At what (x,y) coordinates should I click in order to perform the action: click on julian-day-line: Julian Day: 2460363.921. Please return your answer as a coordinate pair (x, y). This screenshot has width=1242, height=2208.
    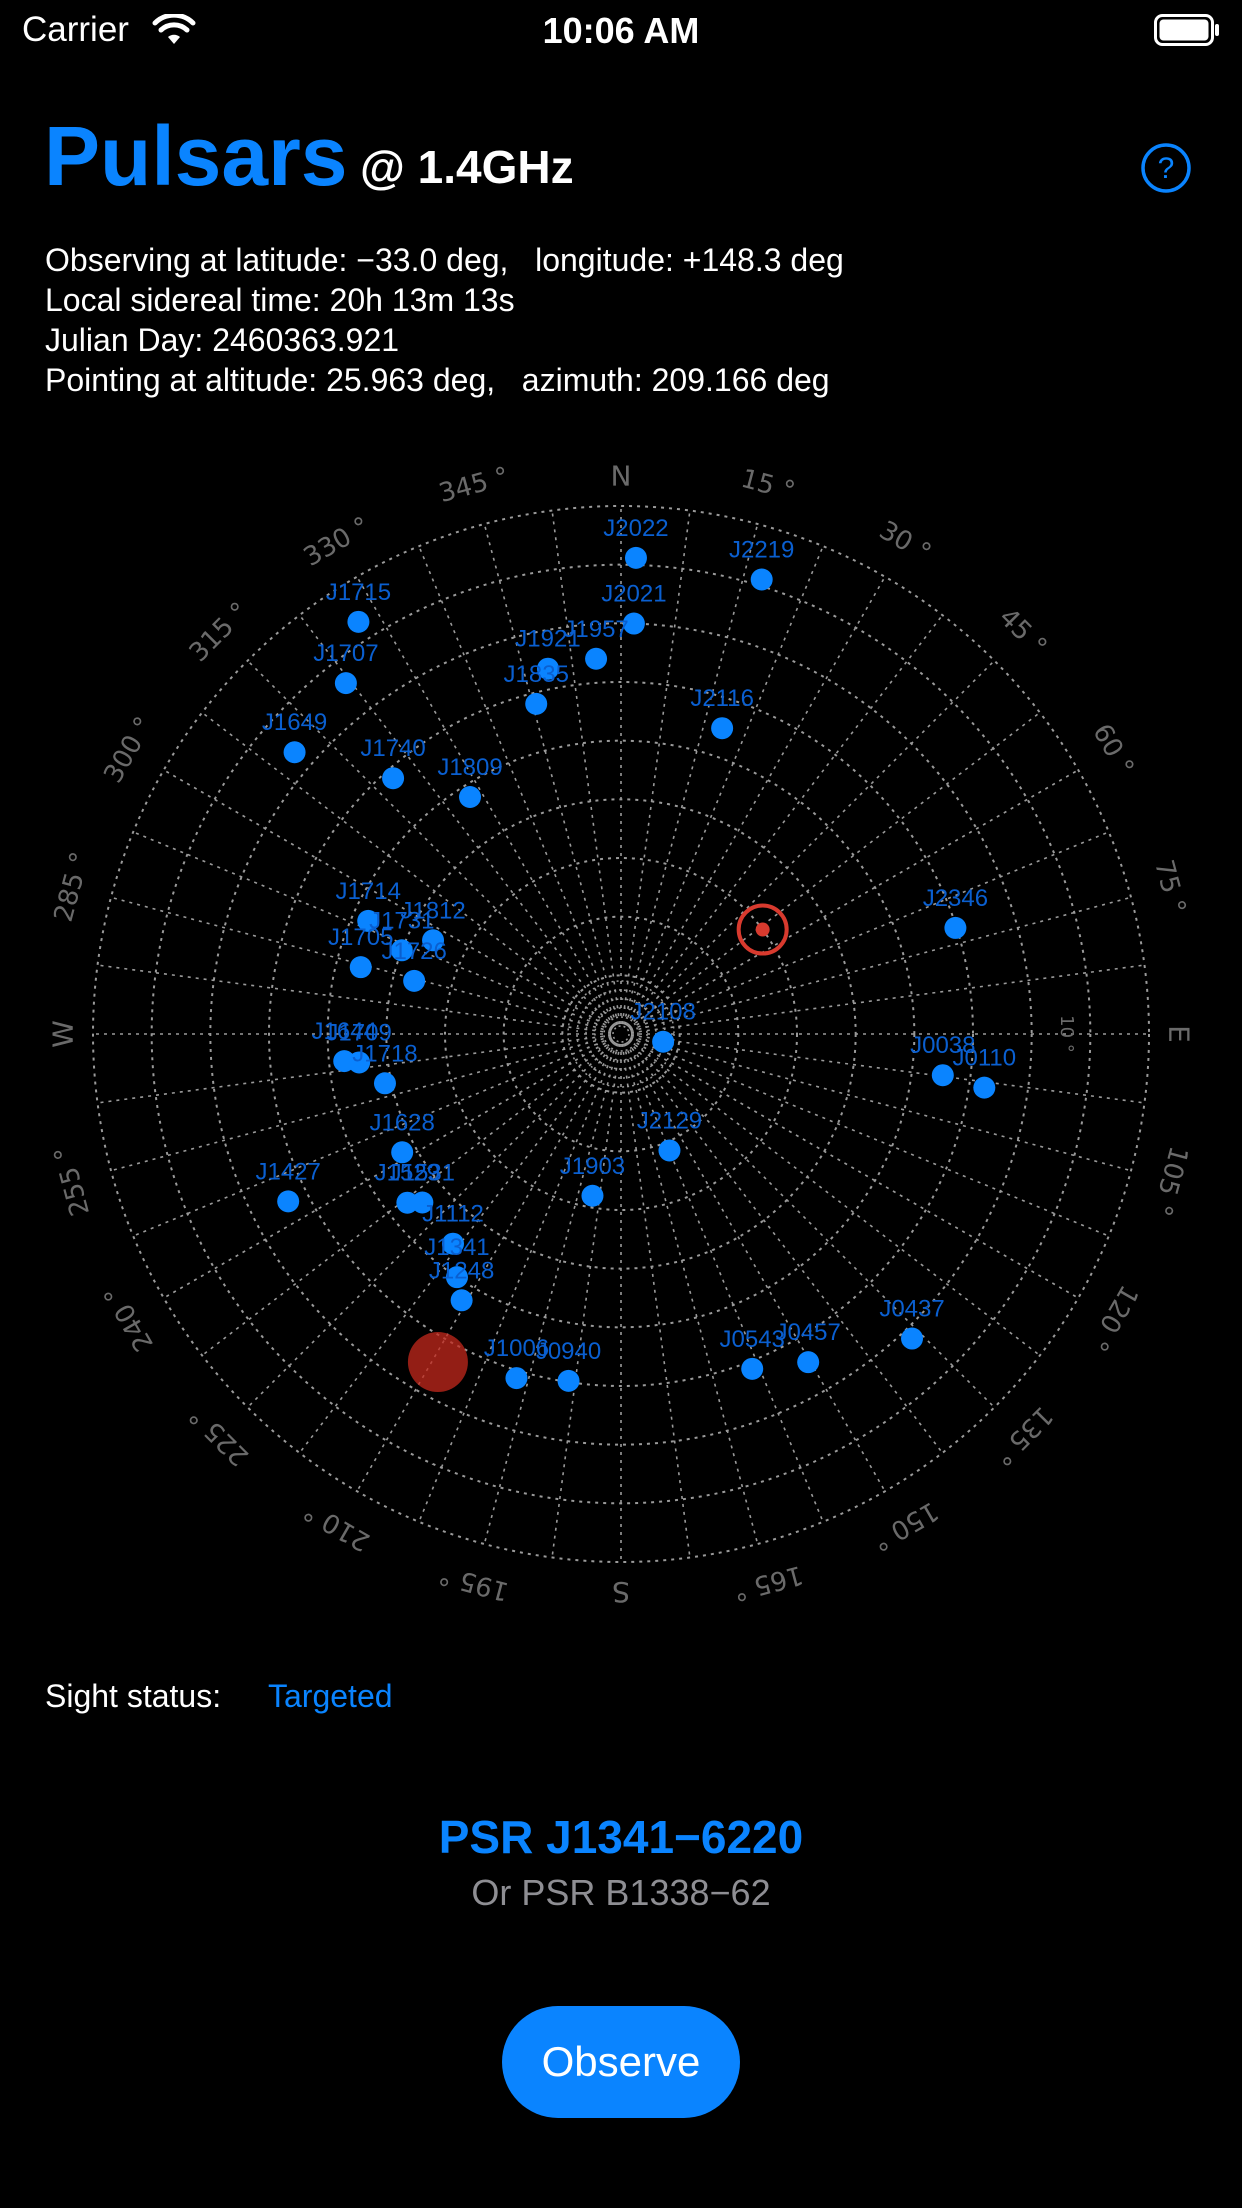
    Looking at the image, I should click on (222, 340).